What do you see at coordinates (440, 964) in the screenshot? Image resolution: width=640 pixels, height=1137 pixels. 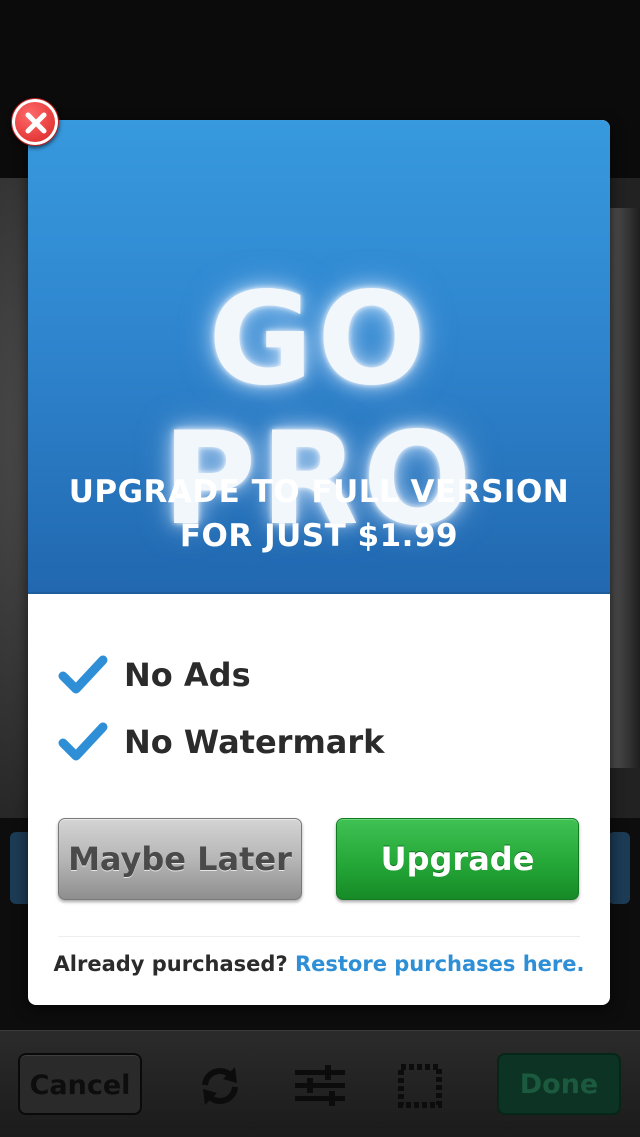 I see `restore-purchases-link: Restore purchases here.` at bounding box center [440, 964].